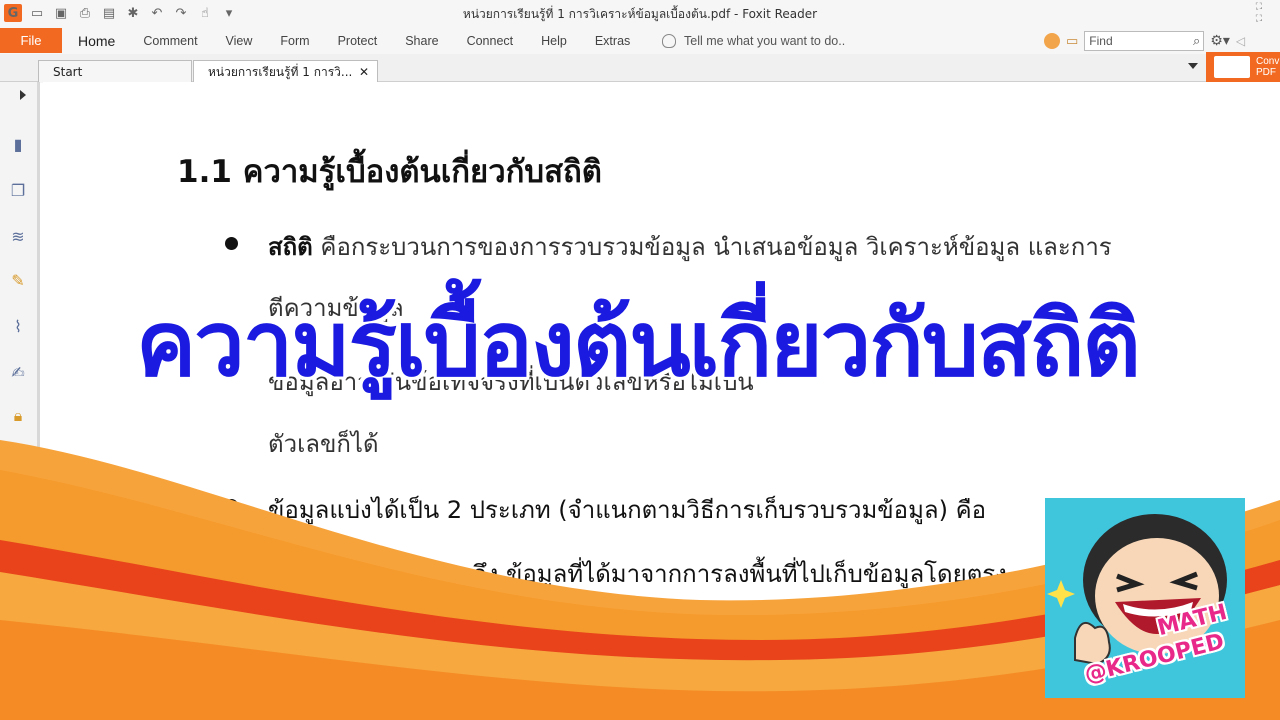  I want to click on tab-start-label: Start, so click(68, 72).